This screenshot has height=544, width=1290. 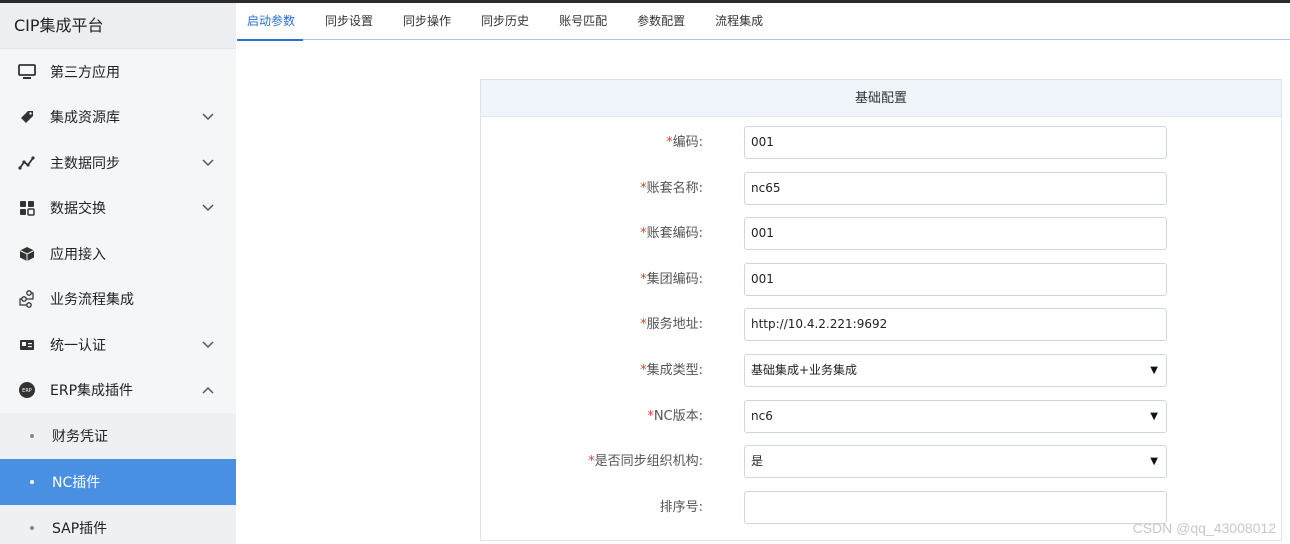 What do you see at coordinates (955, 416) in the screenshot?
I see `nc-version-select: nc6 ▼` at bounding box center [955, 416].